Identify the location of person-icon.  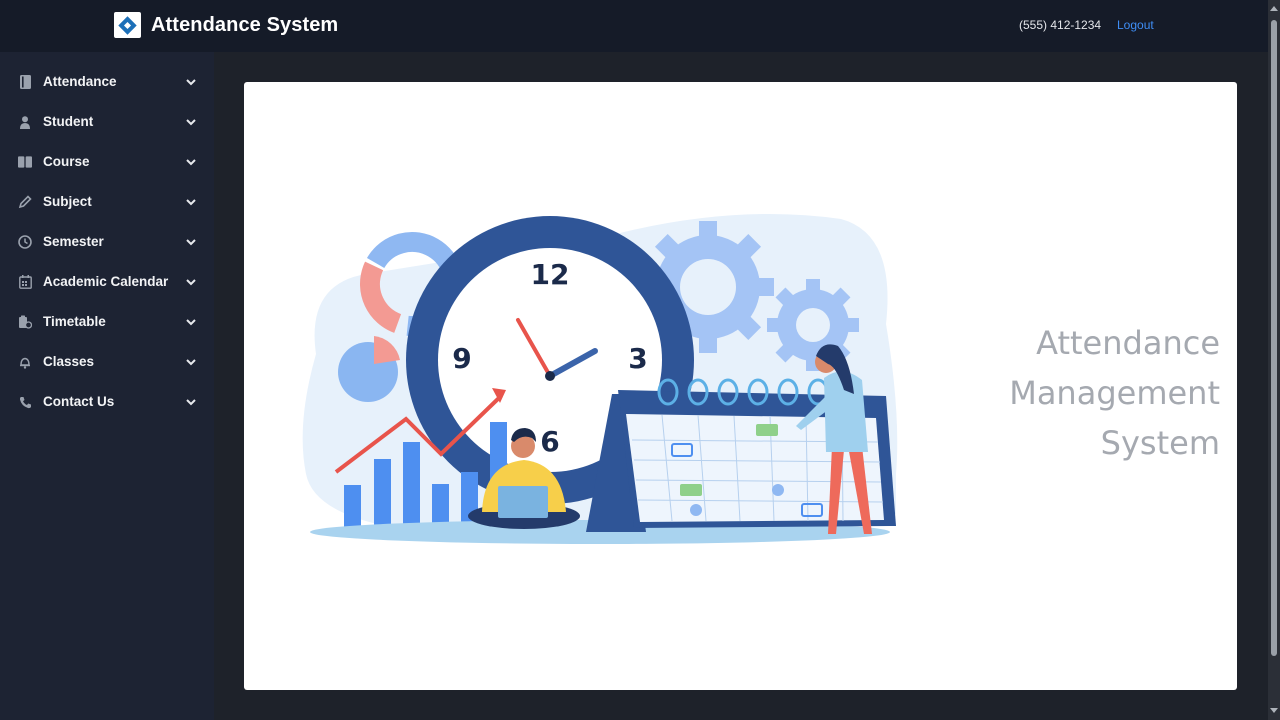
(25, 122).